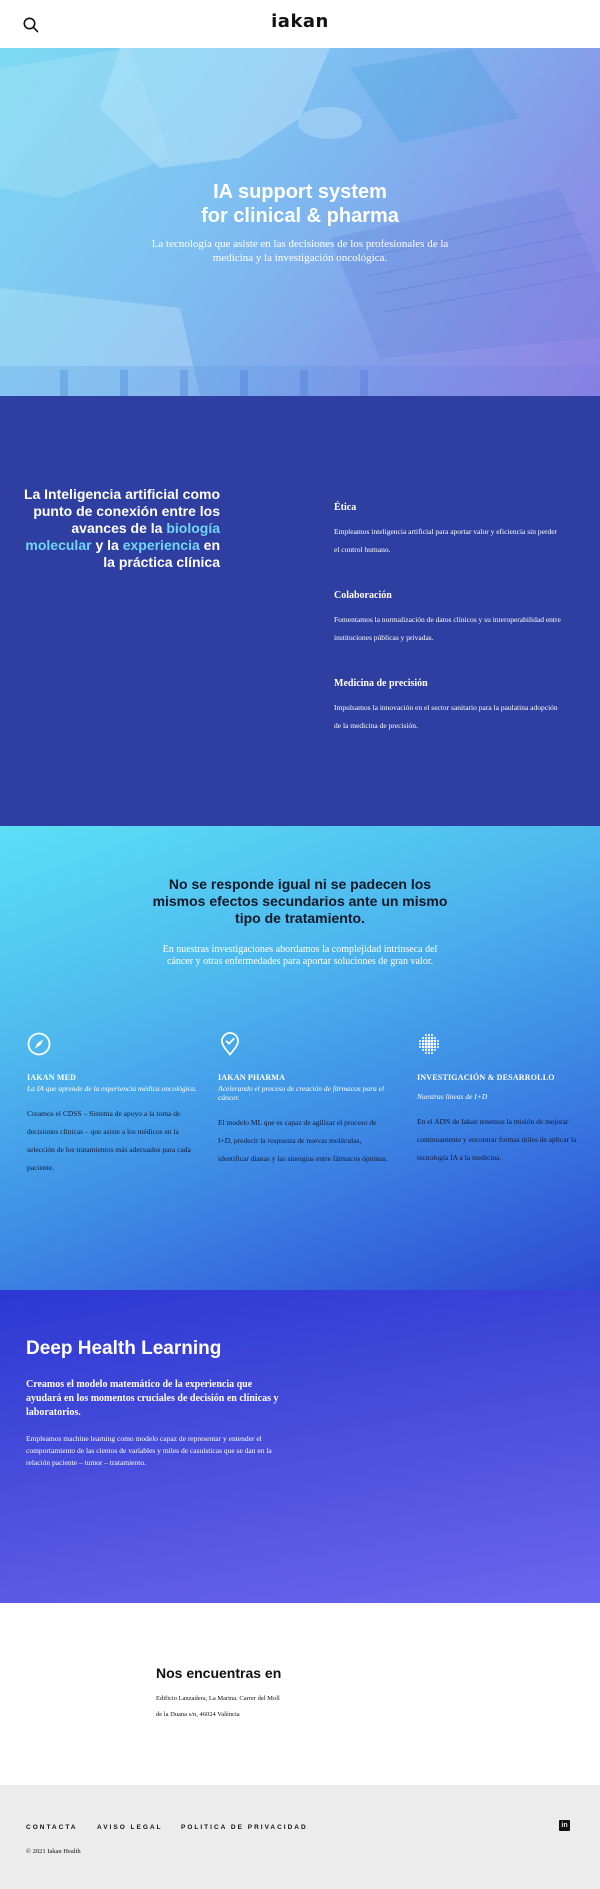  I want to click on hero-title-line-2: for clinical & pharma, so click(300, 216).